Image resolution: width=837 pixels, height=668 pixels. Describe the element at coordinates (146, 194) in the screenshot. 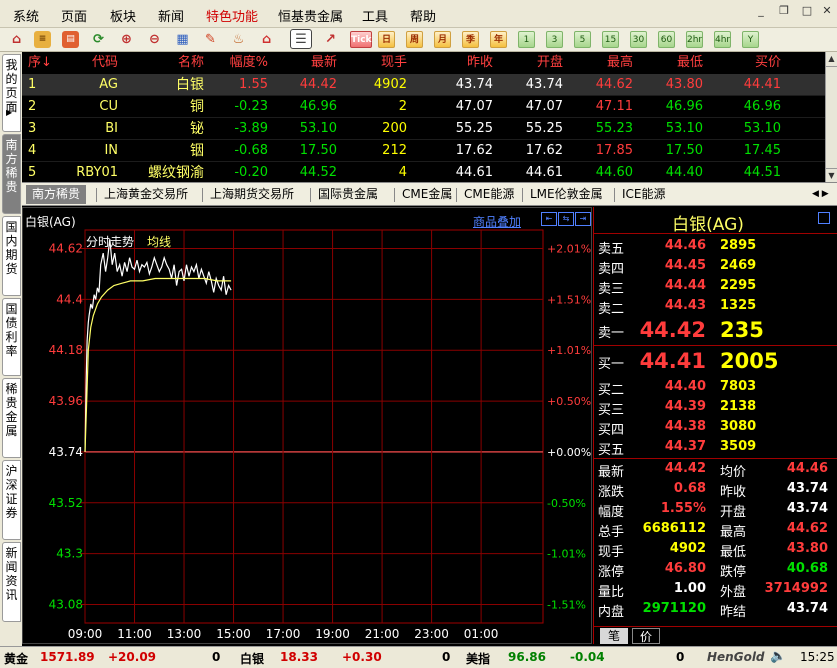

I see `market-tab-2: 上海黄金交易所` at that location.